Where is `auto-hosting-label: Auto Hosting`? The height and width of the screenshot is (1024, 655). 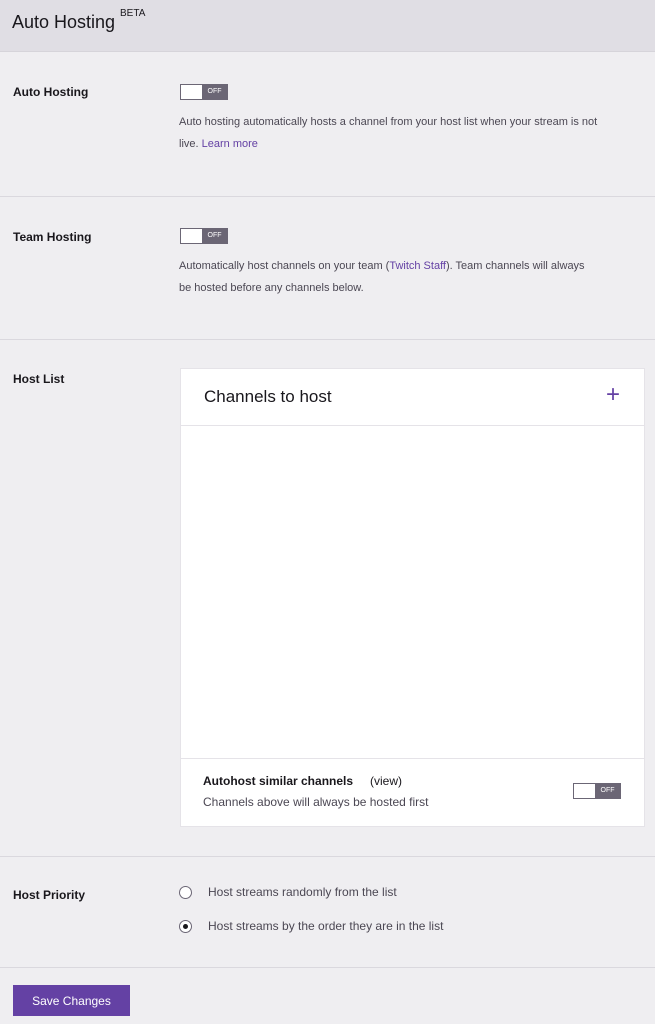
auto-hosting-label: Auto Hosting is located at coordinates (51, 92).